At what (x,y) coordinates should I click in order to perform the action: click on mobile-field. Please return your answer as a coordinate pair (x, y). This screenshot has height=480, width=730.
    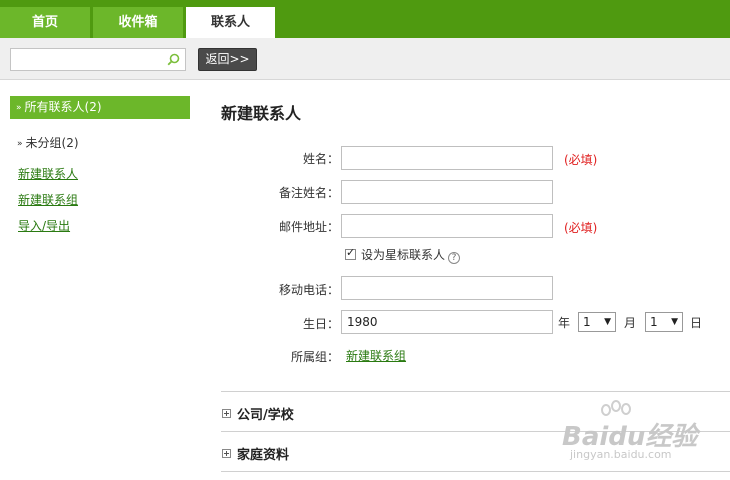
    Looking at the image, I should click on (447, 288).